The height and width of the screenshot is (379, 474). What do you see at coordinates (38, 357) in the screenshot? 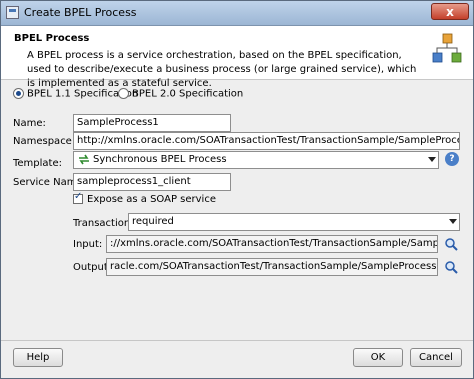
I see `help-button: Help` at bounding box center [38, 357].